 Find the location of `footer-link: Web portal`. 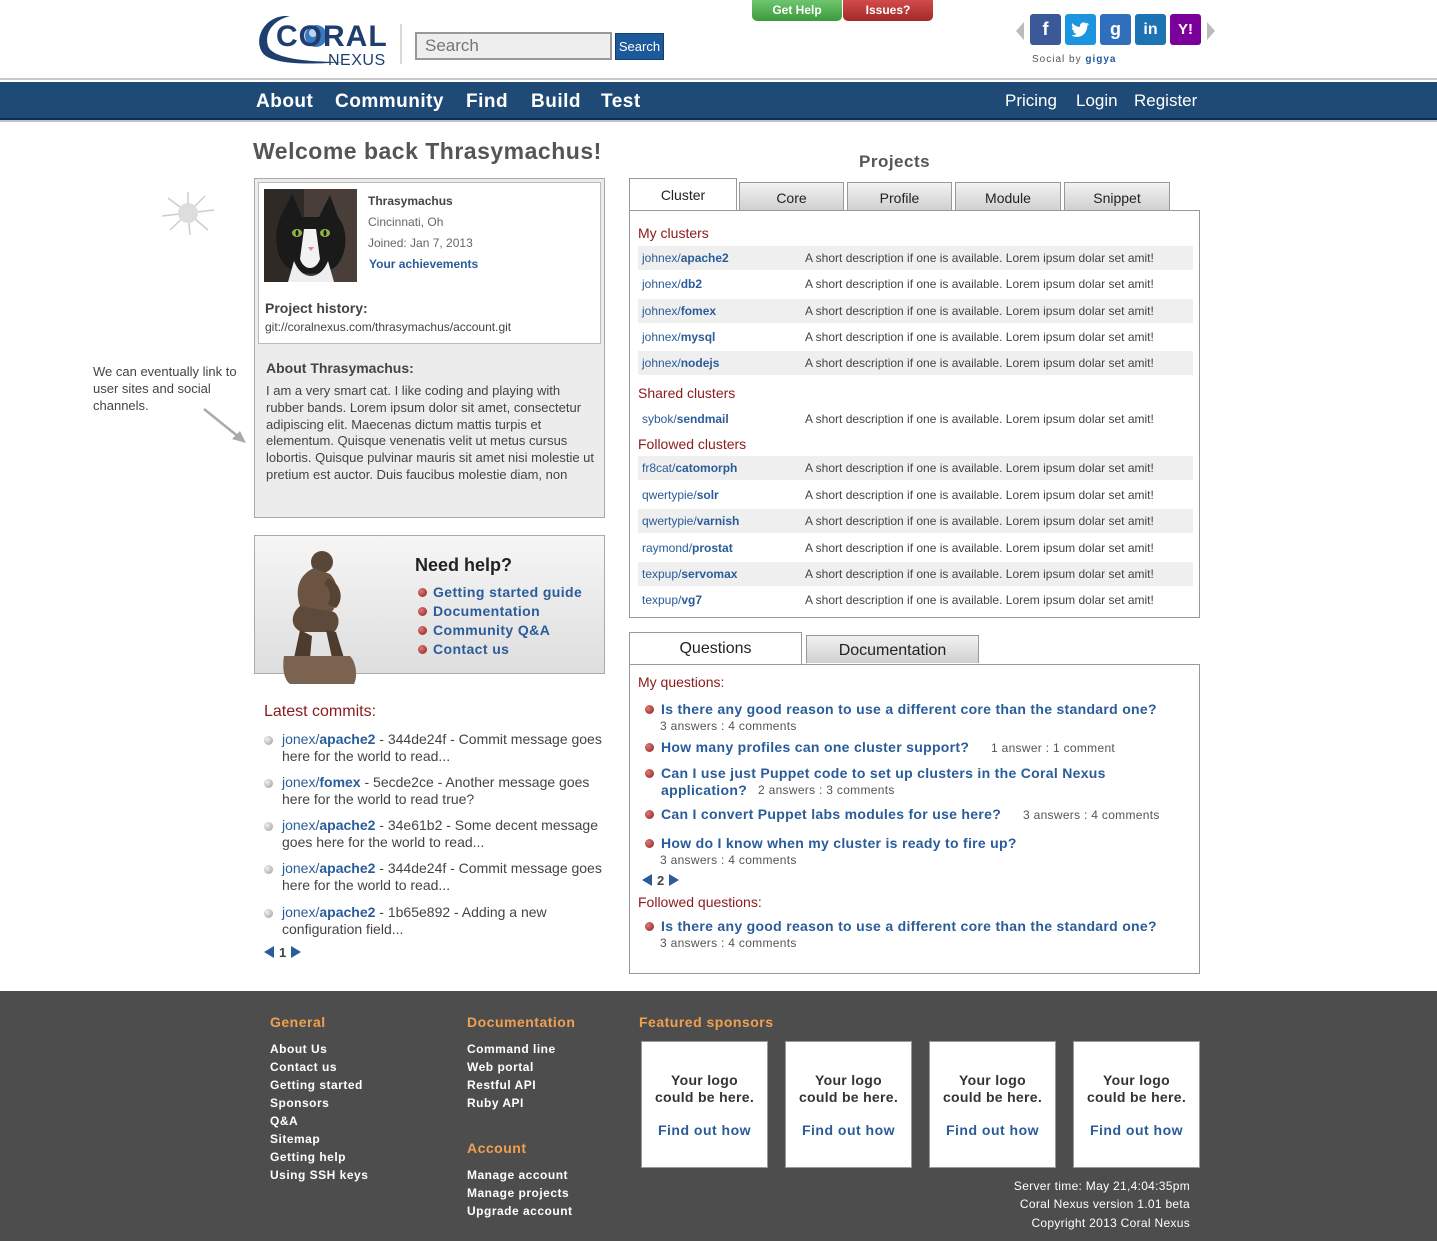

footer-link: Web portal is located at coordinates (500, 1067).